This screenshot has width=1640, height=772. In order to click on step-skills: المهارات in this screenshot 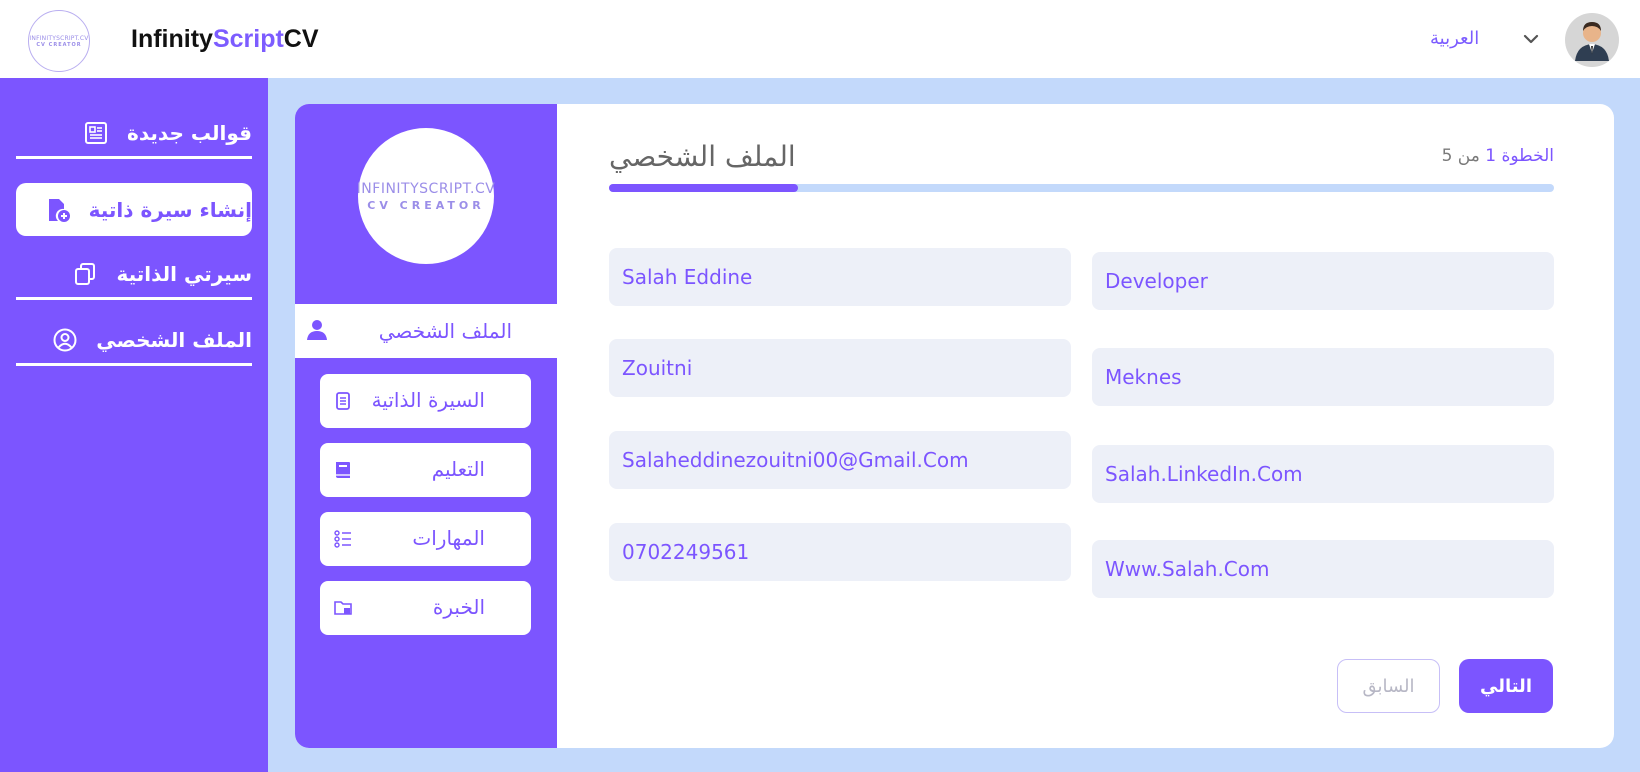, I will do `click(425, 539)`.